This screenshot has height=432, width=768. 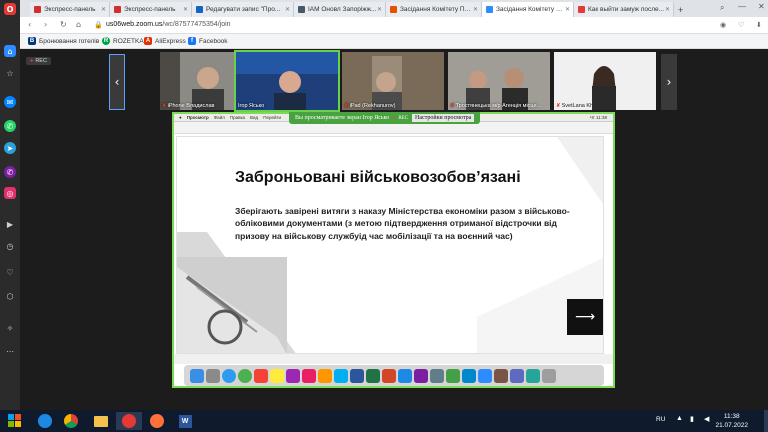 What do you see at coordinates (29, 24) in the screenshot?
I see `back-icon: ‹` at bounding box center [29, 24].